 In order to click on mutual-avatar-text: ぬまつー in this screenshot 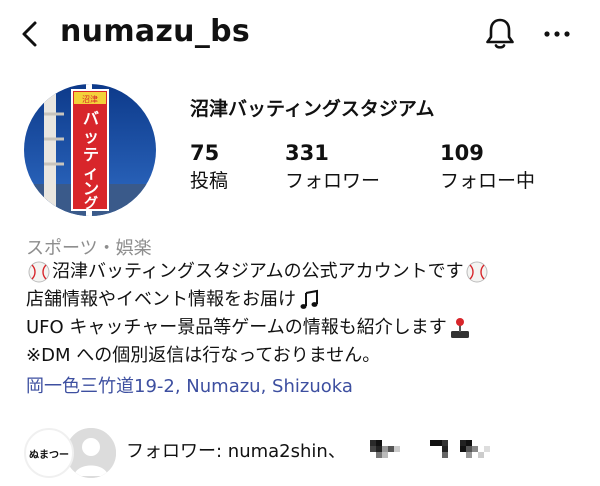, I will do `click(49, 455)`.